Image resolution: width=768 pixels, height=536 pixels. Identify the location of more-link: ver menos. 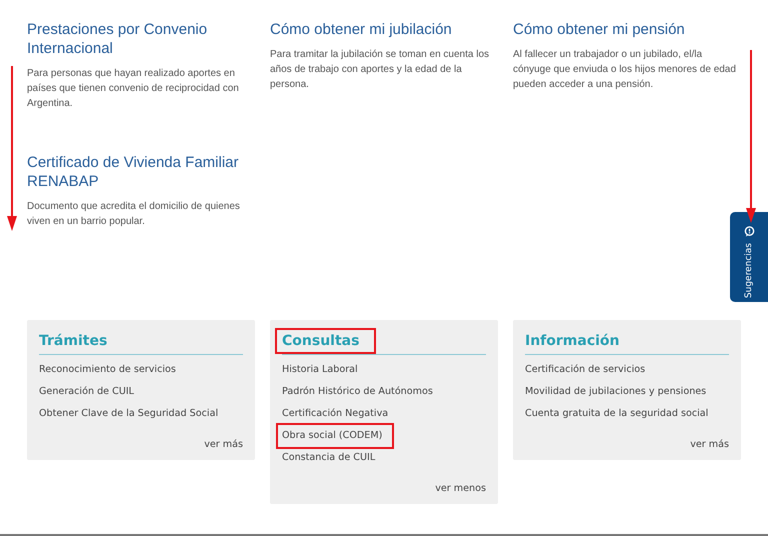
(460, 488).